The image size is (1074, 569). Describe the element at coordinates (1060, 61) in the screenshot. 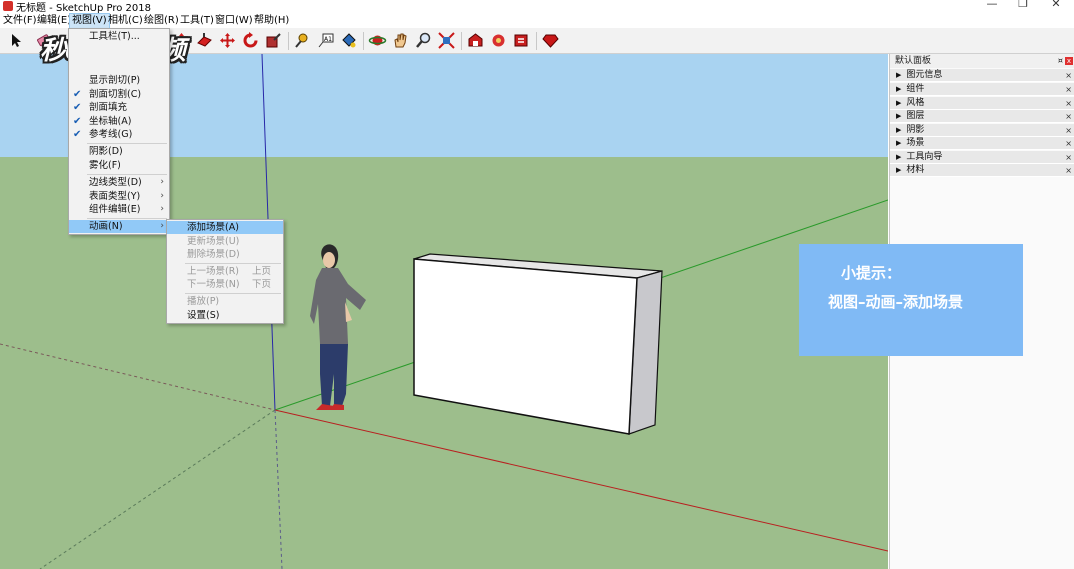

I see `pin-icon: ¤` at that location.